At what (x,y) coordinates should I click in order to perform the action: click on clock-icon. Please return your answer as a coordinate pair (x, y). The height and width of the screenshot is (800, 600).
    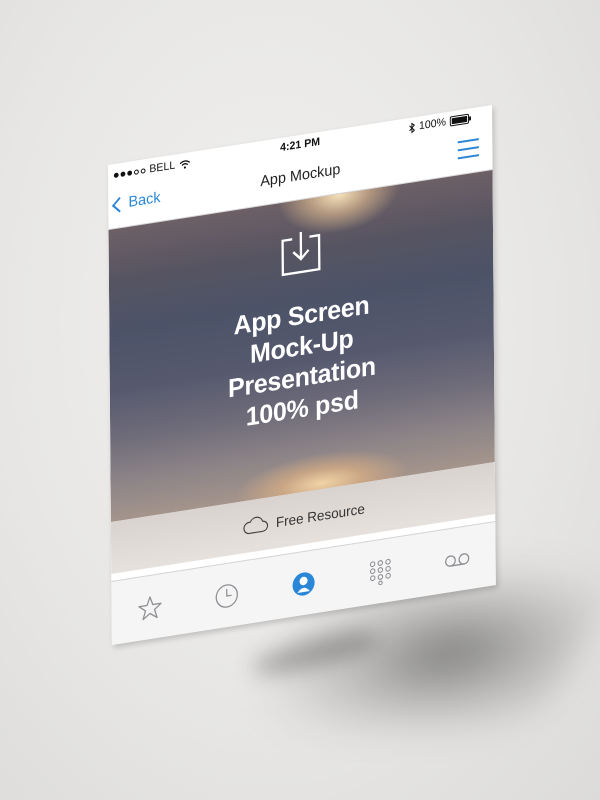
    Looking at the image, I should click on (226, 595).